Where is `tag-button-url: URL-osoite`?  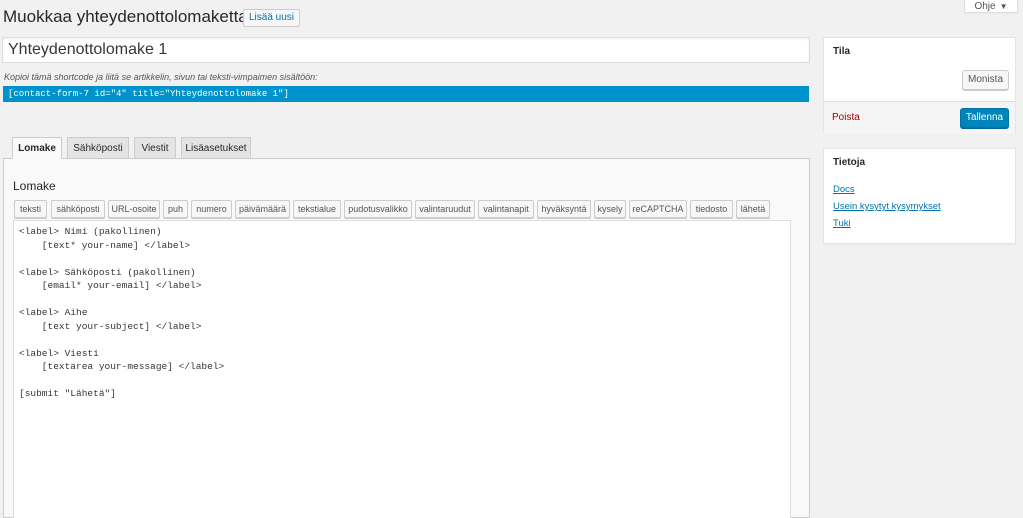 tag-button-url: URL-osoite is located at coordinates (134, 209).